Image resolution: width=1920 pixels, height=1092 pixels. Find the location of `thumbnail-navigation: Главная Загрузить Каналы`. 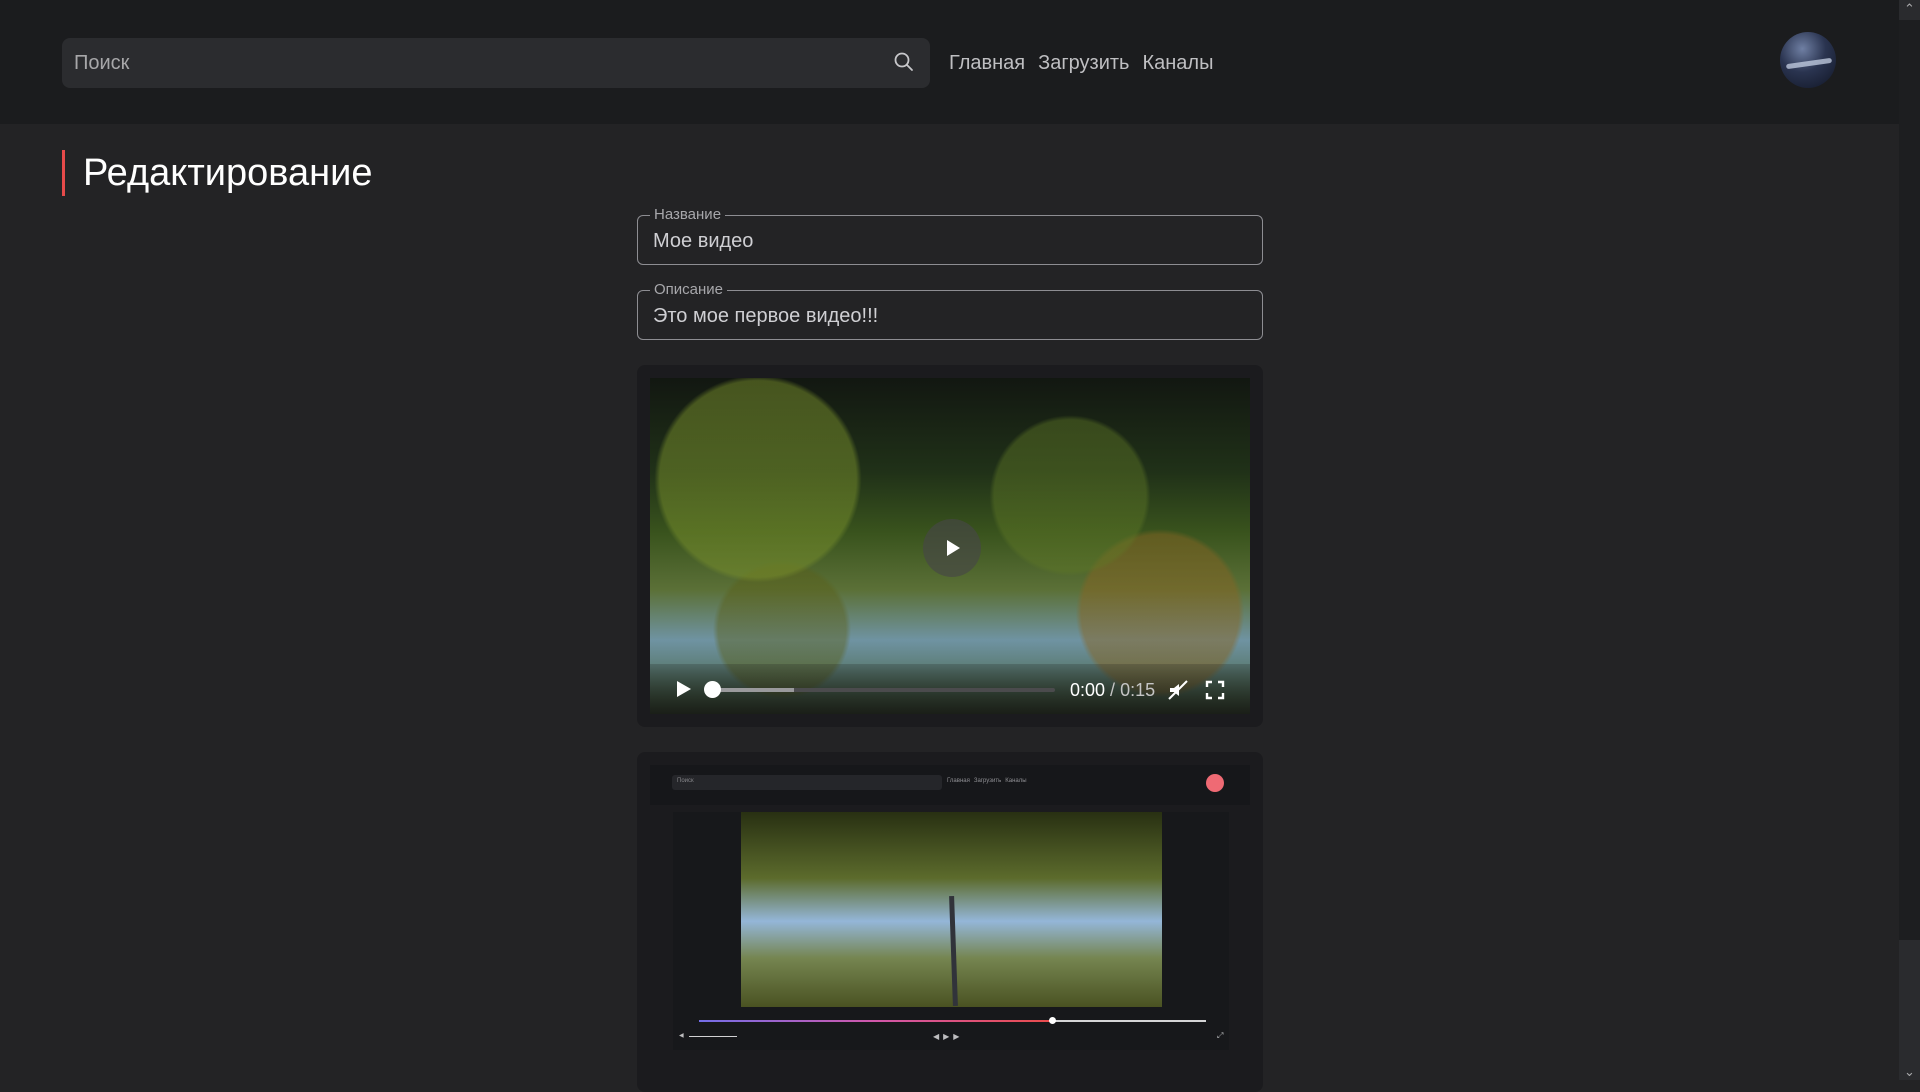

thumbnail-navigation: Главная Загрузить Каналы is located at coordinates (987, 781).